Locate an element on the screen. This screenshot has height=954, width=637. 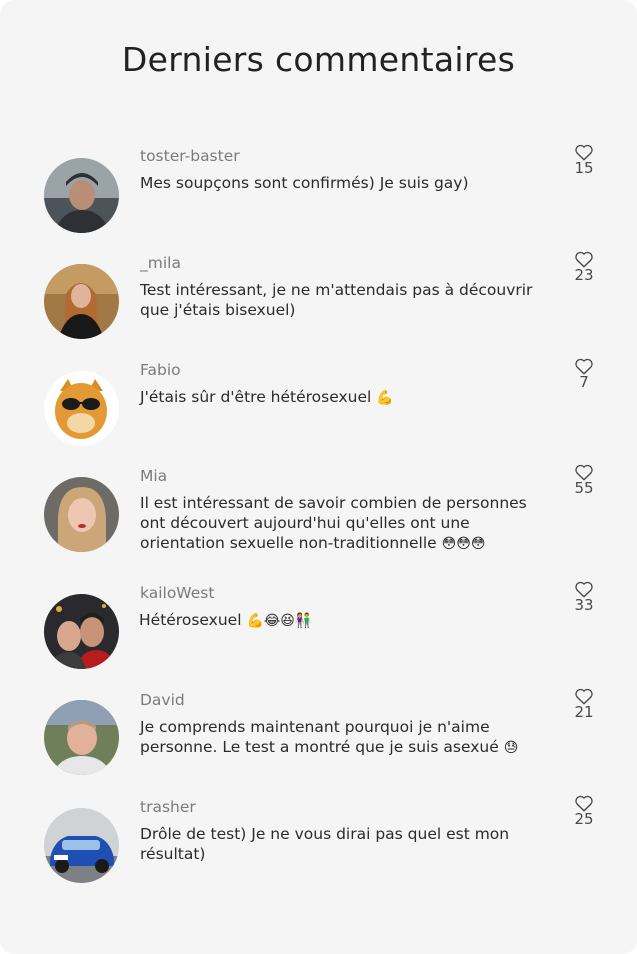
like-button: 7 is located at coordinates (584, 374).